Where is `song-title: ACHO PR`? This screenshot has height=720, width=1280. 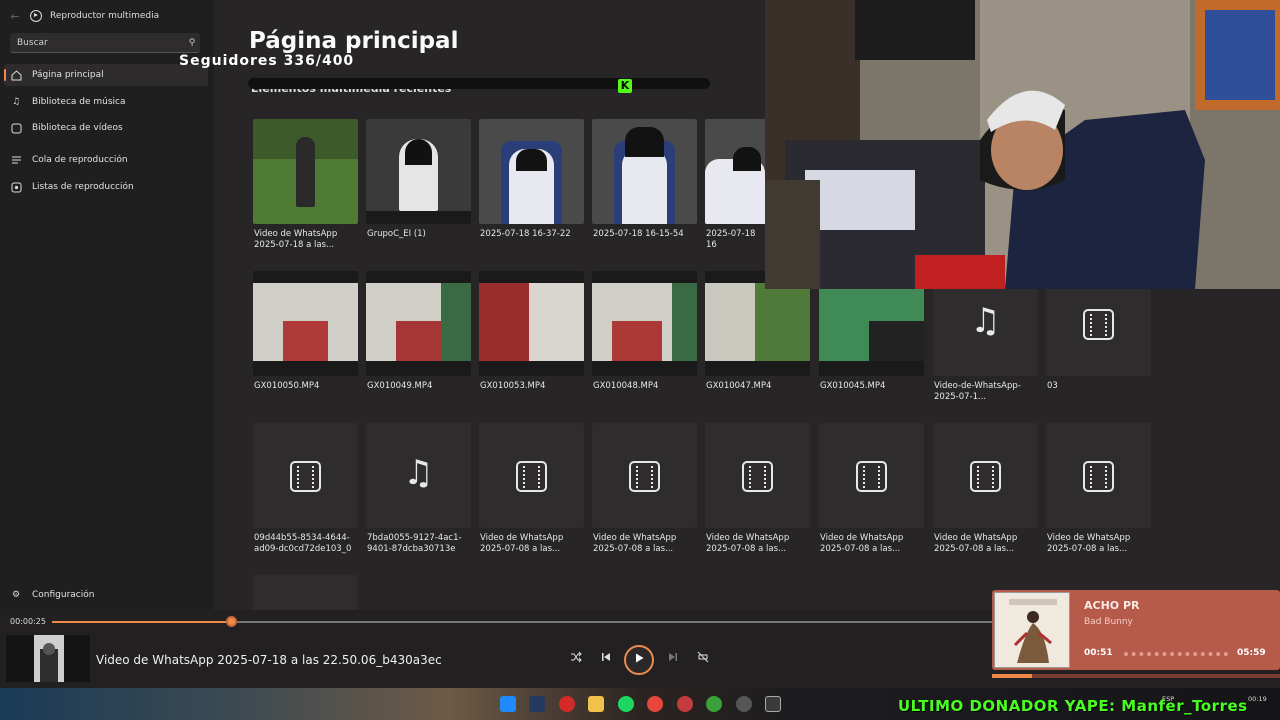 song-title: ACHO PR is located at coordinates (1112, 605).